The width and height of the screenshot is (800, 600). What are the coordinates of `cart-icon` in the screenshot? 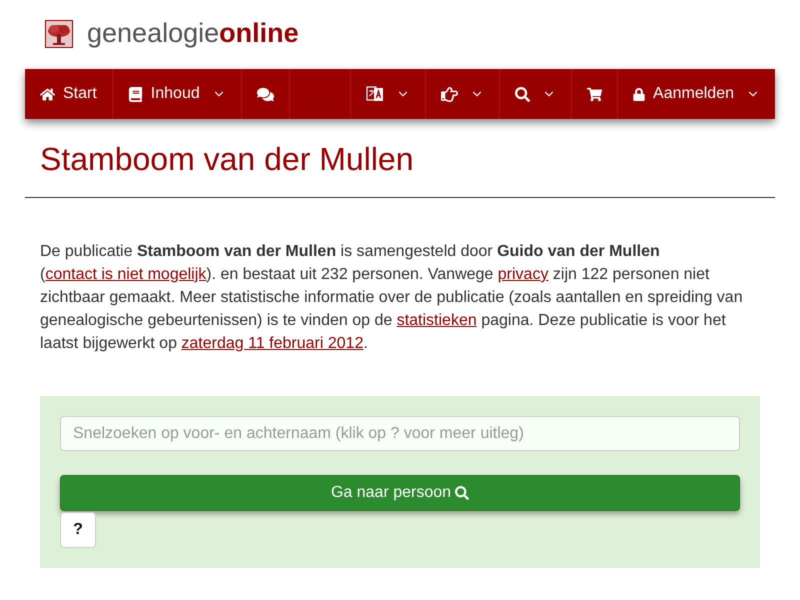 It's located at (594, 94).